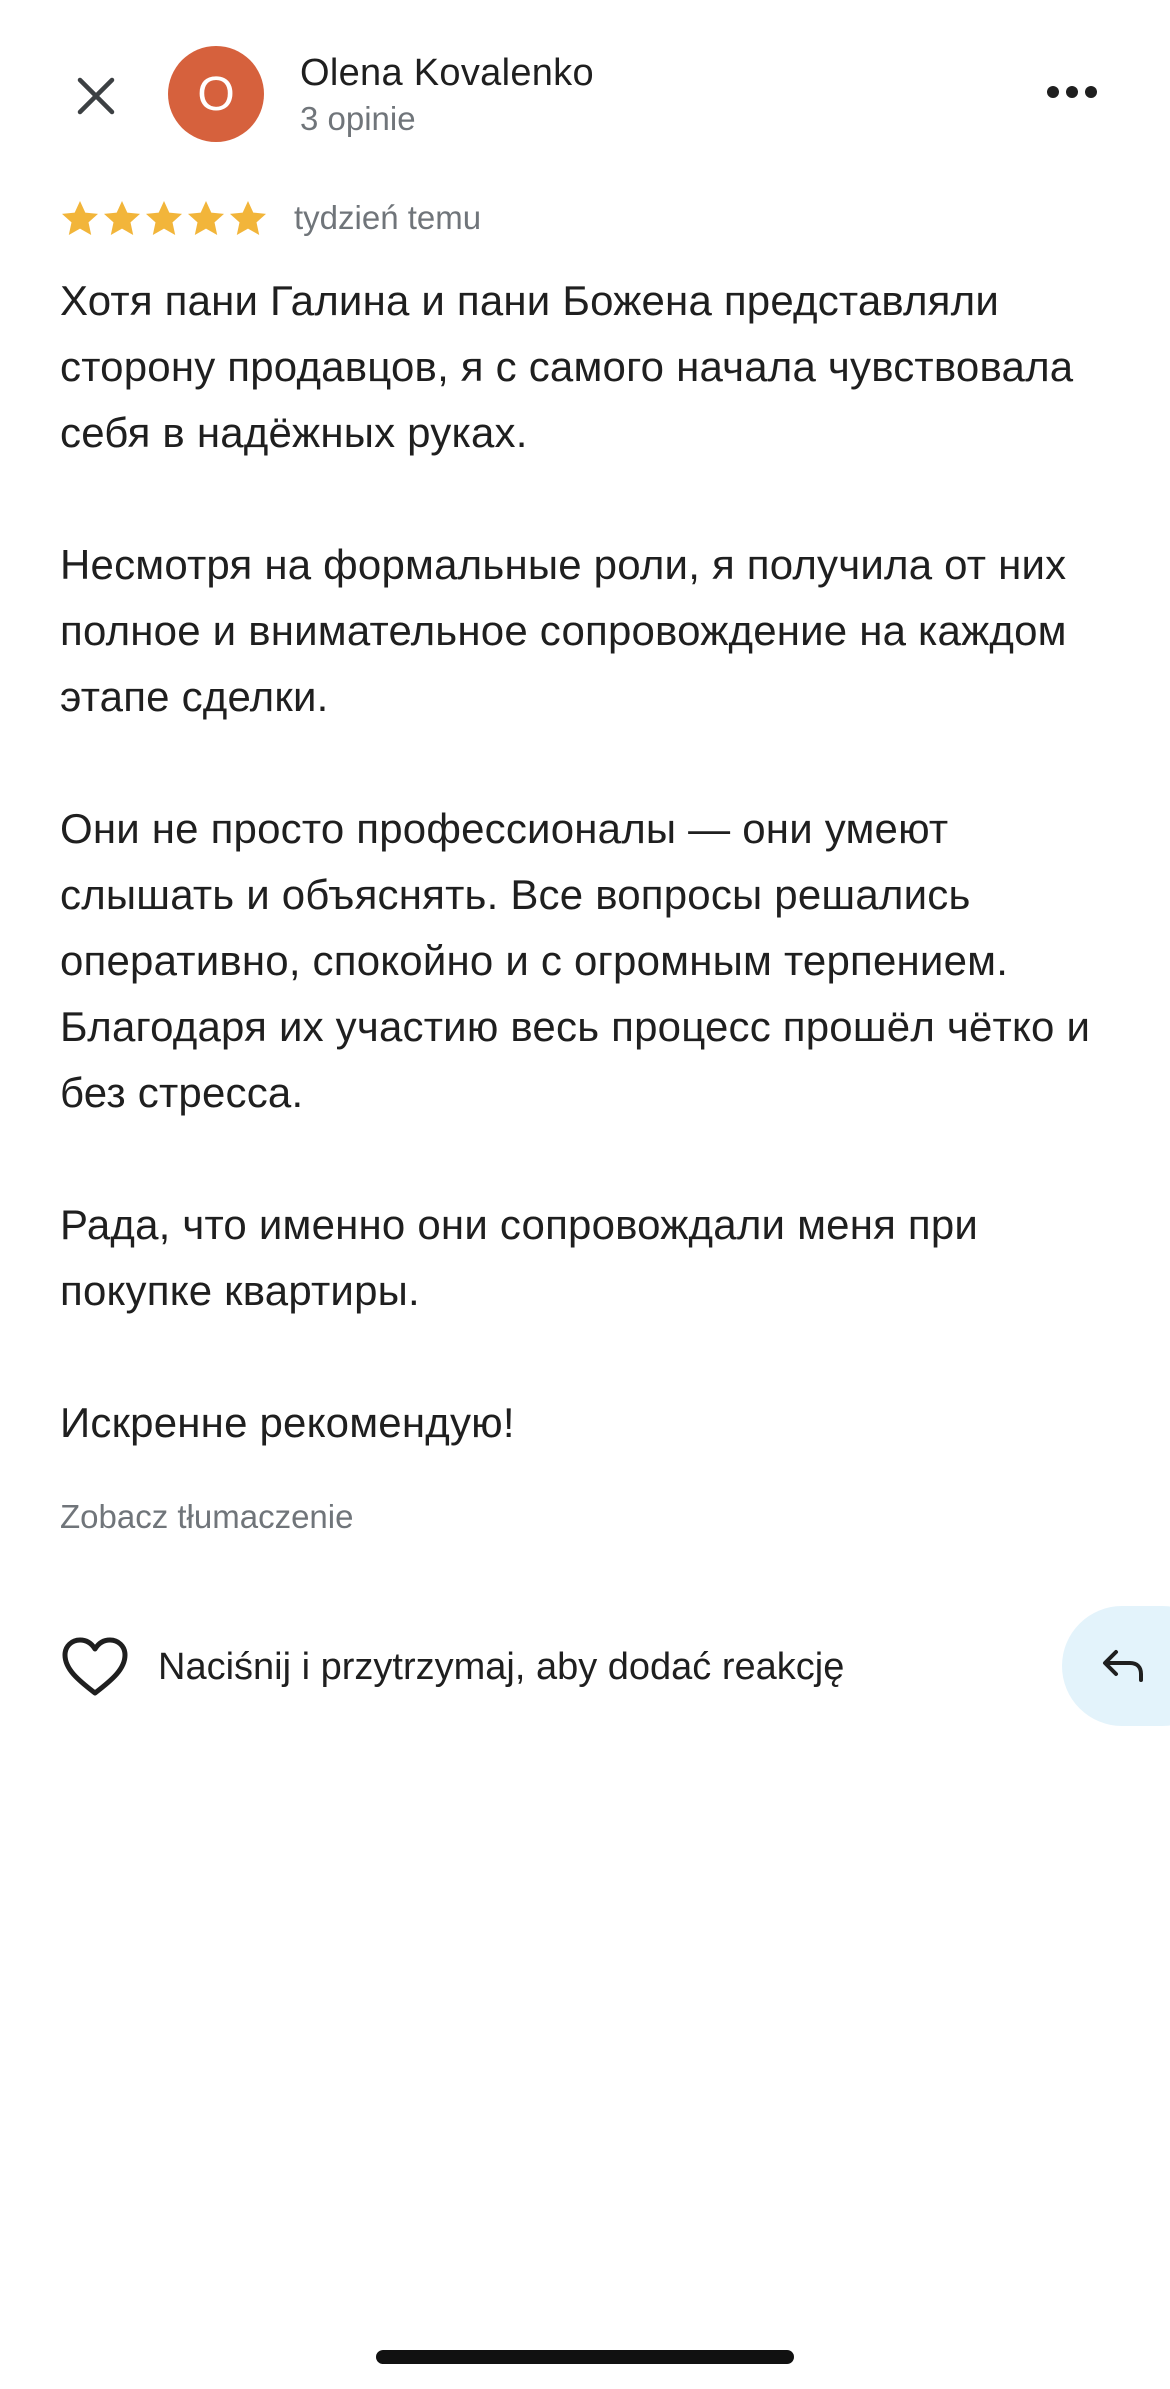 This screenshot has height=2389, width=1170. Describe the element at coordinates (287, 1422) in the screenshot. I see `review-paragraph: Искренне рекомендую!` at that location.